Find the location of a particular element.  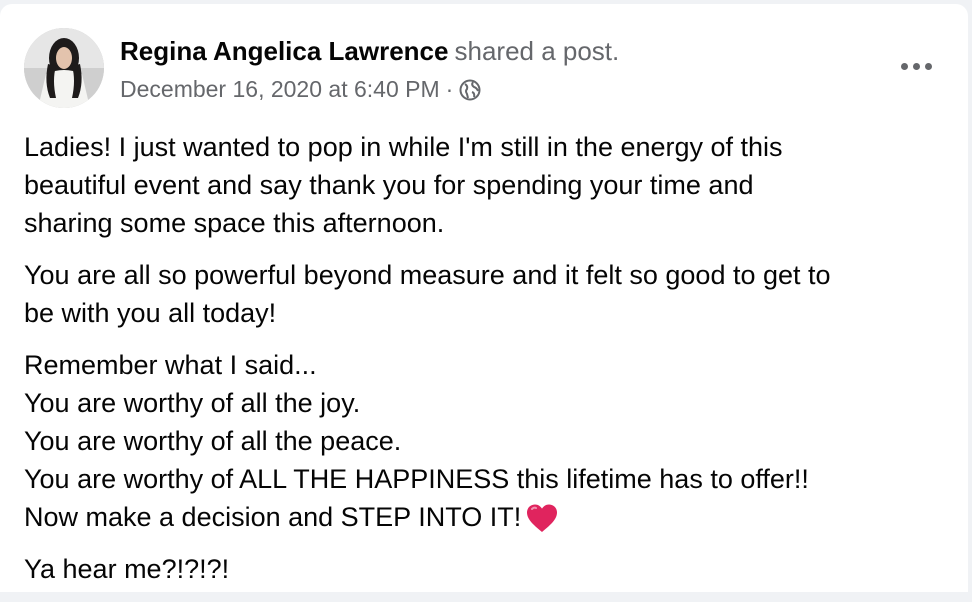

avatar-photo is located at coordinates (64, 68).